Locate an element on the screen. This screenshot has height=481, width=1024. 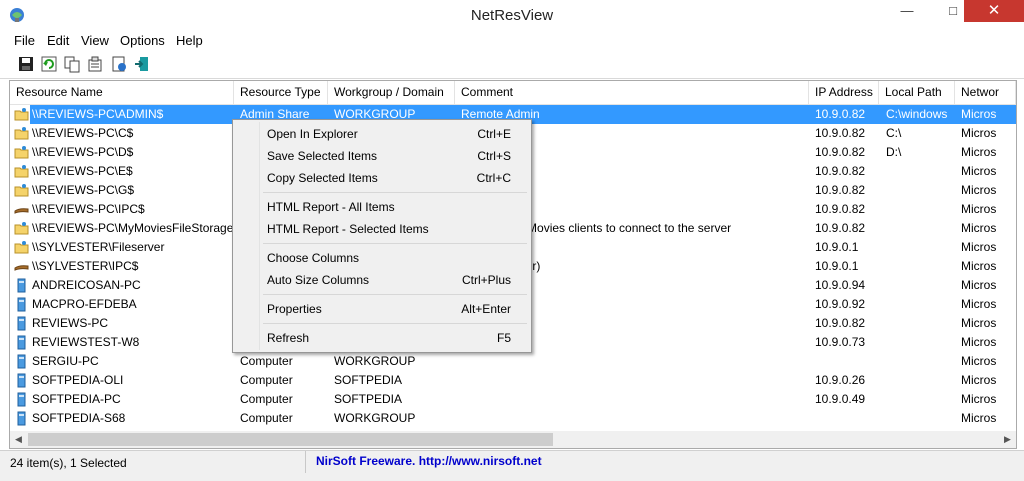
save-icon is located at coordinates (26, 64).